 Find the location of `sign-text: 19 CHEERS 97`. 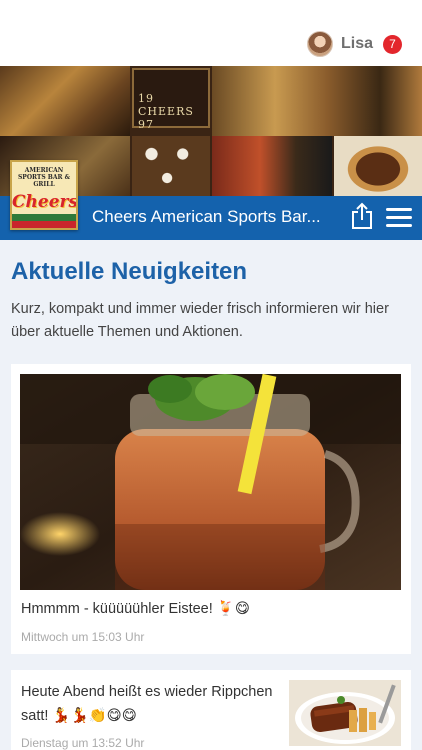

sign-text: 19 CHEERS 97 is located at coordinates (166, 111).